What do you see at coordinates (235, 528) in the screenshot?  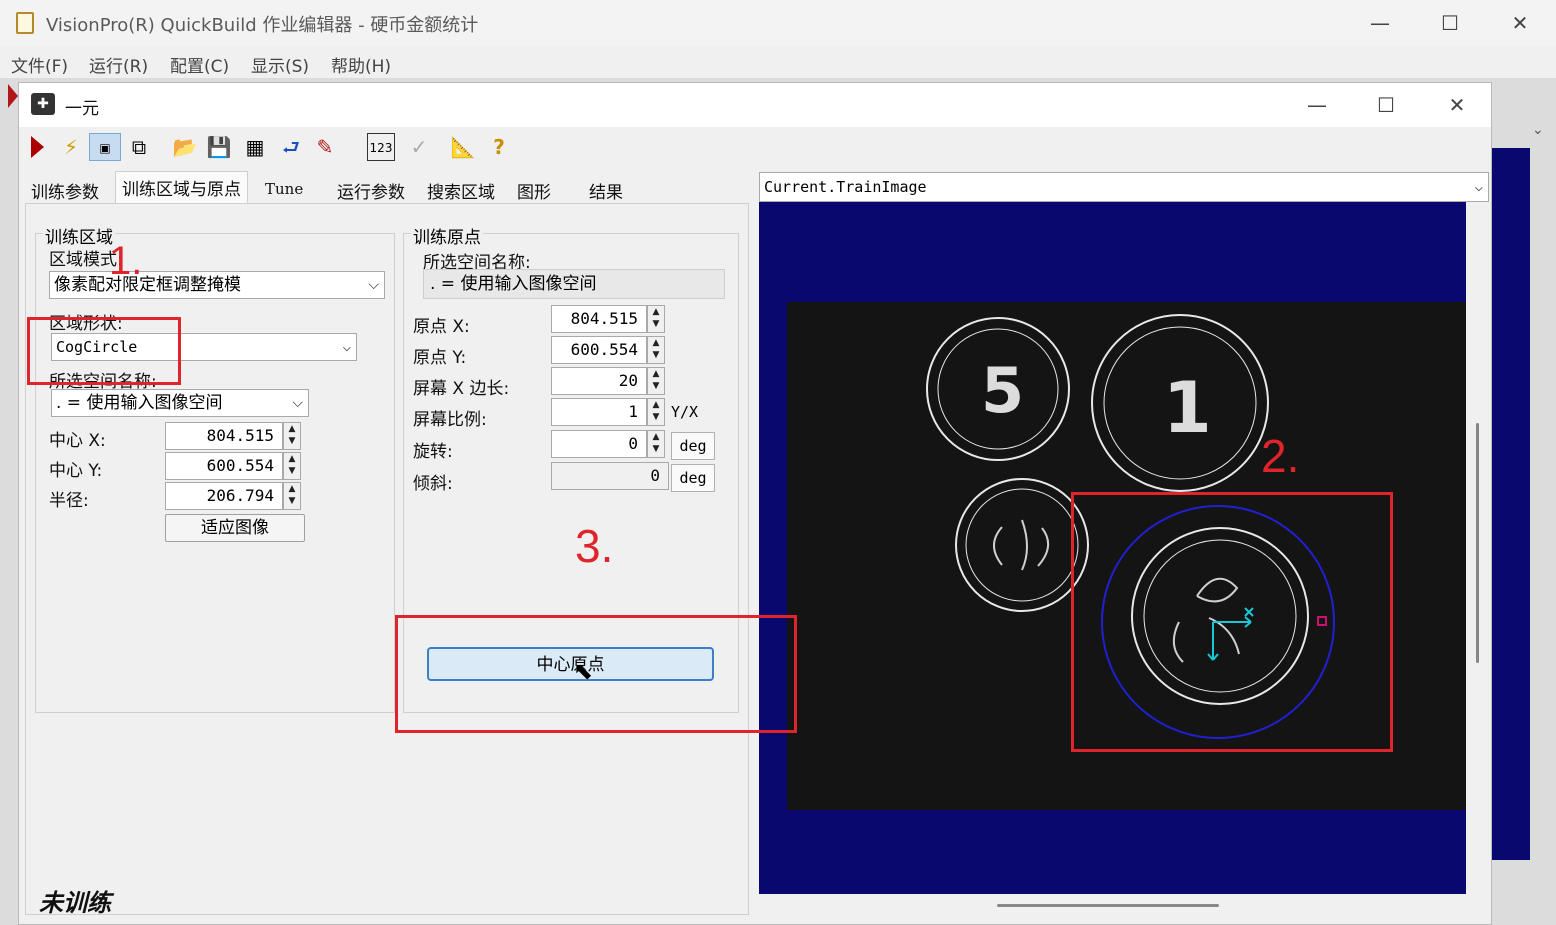 I see `fit-image-button: 适应图像` at bounding box center [235, 528].